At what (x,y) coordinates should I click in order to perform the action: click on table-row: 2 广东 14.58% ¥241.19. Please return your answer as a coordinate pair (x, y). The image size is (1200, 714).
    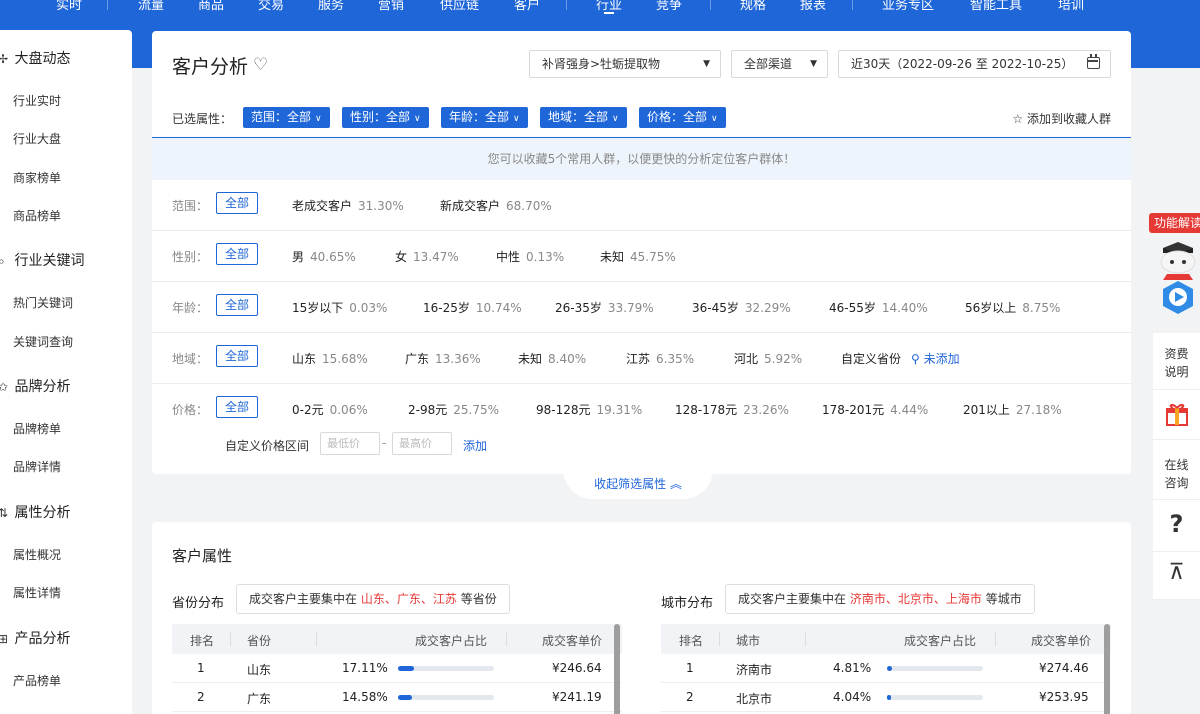
    Looking at the image, I should click on (397, 697).